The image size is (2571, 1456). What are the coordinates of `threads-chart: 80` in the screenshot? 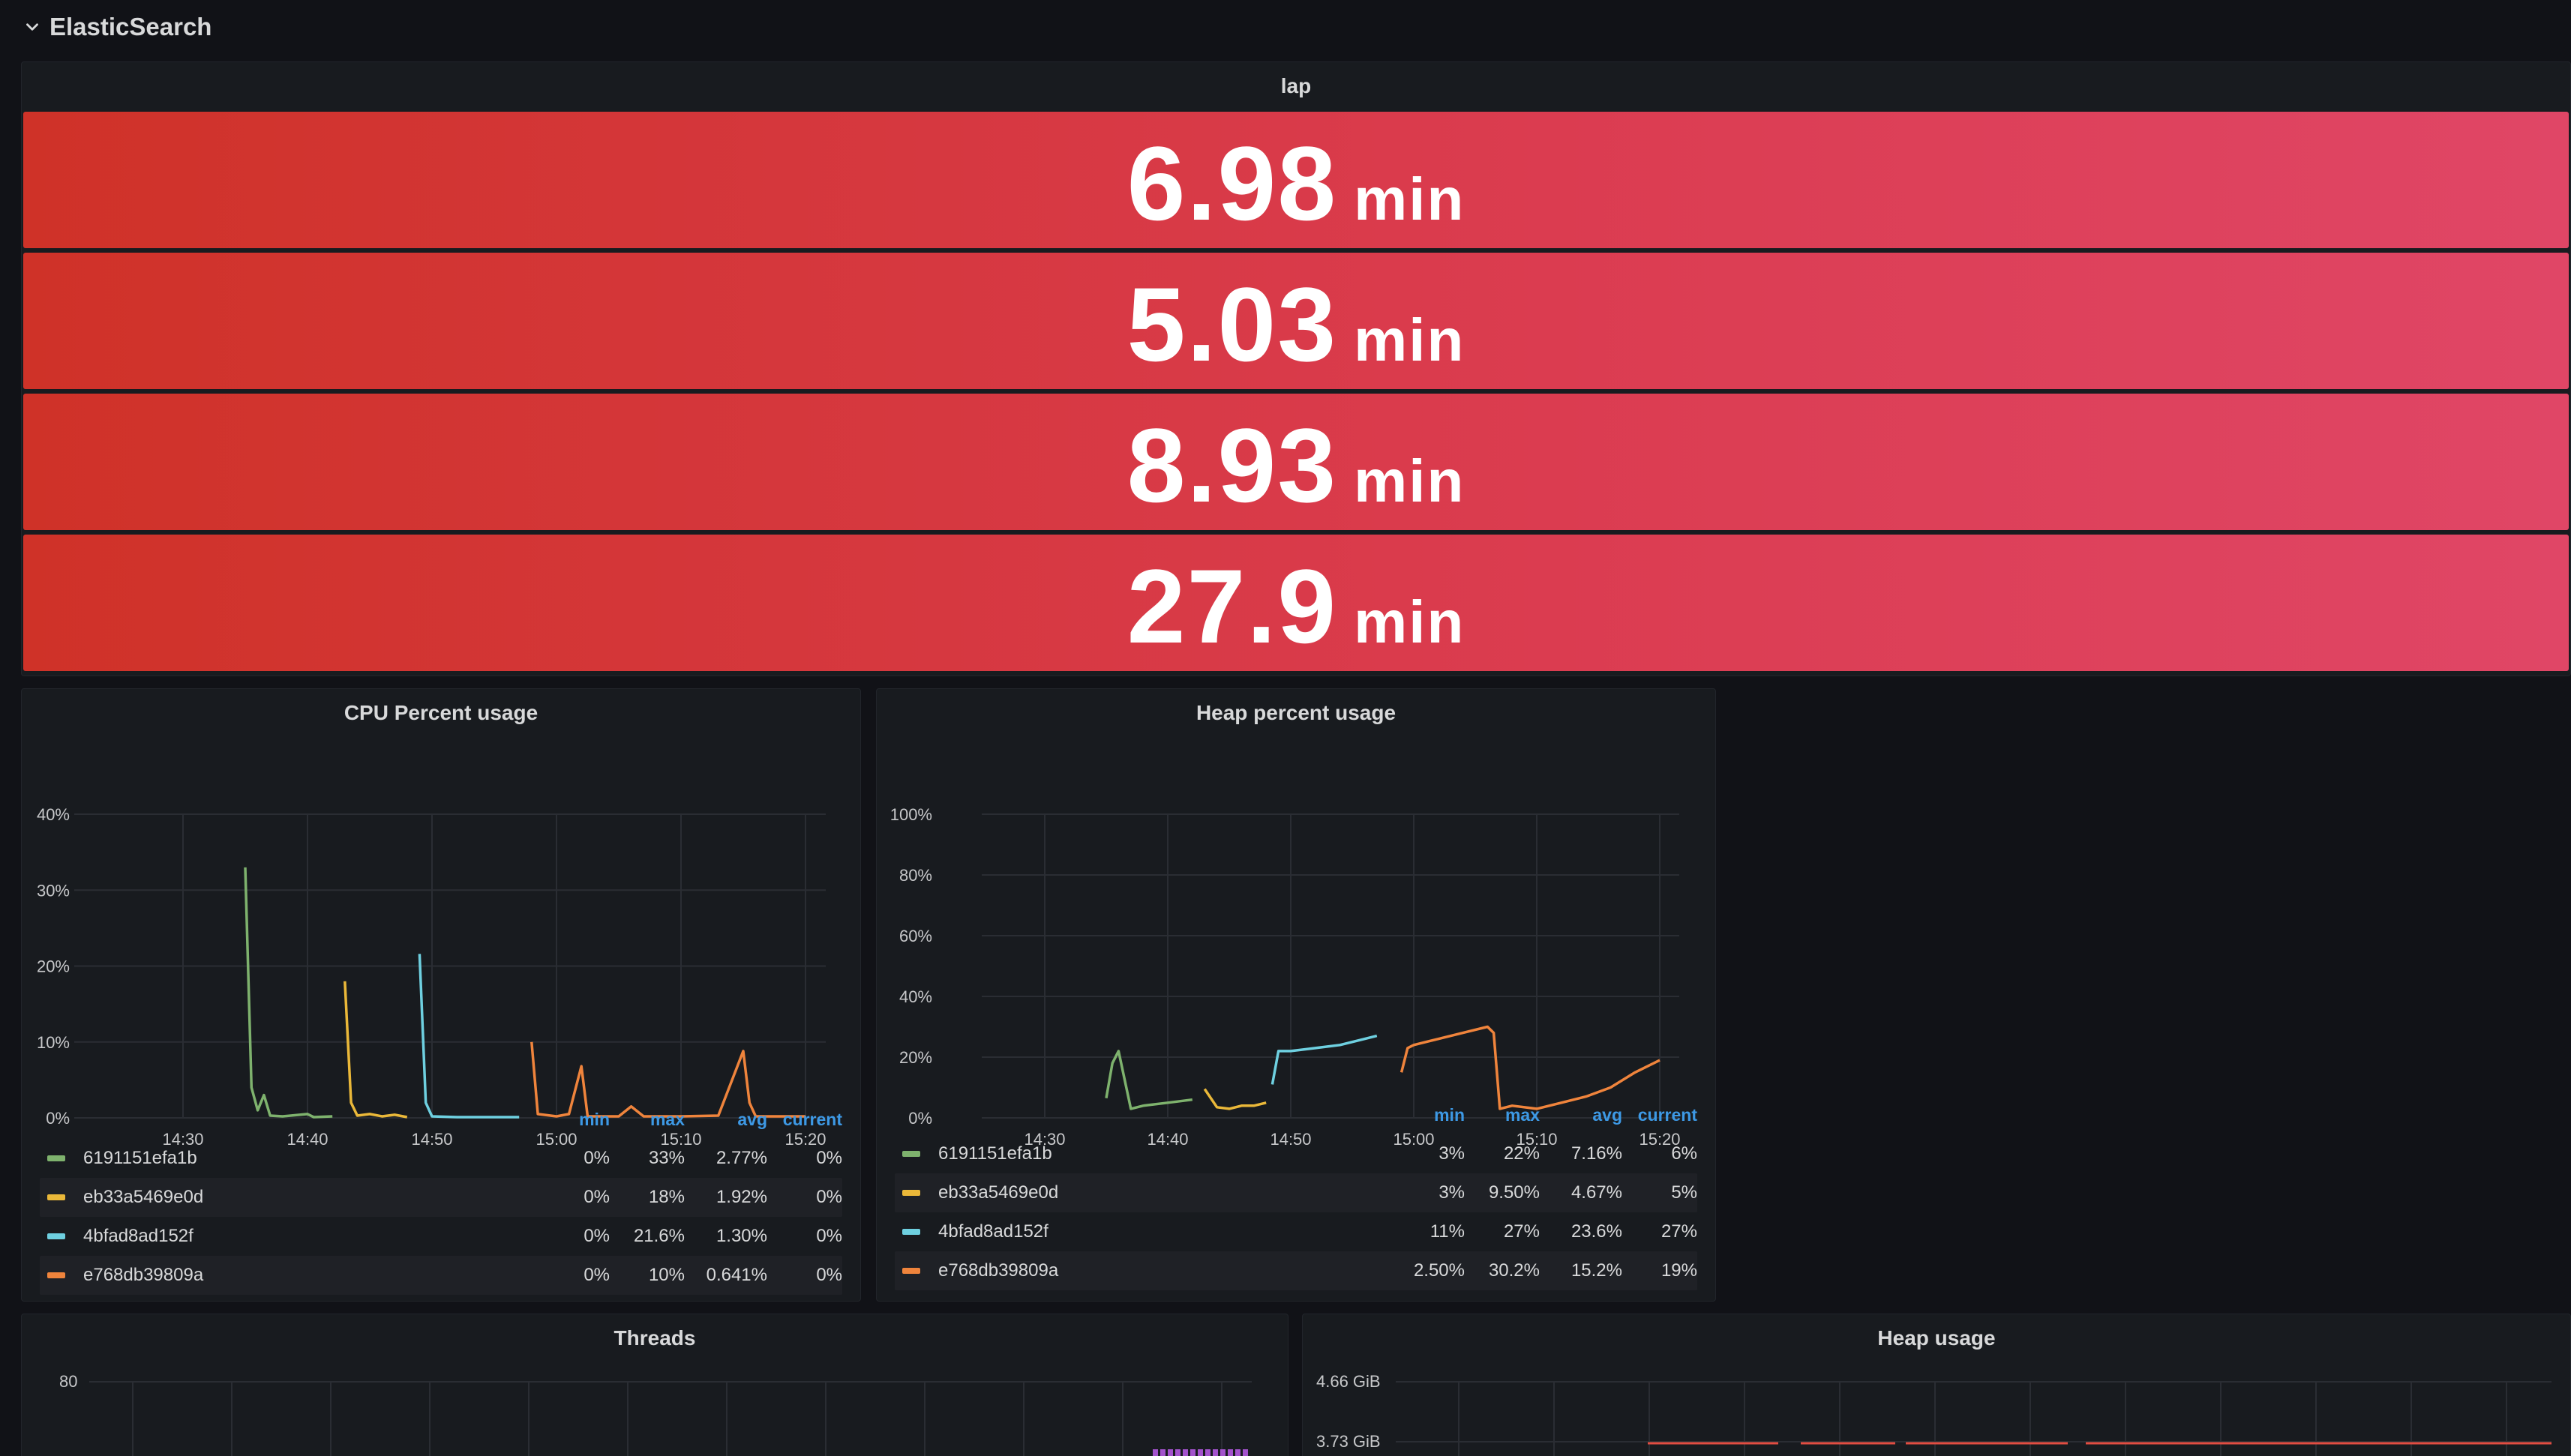 It's located at (655, 1407).